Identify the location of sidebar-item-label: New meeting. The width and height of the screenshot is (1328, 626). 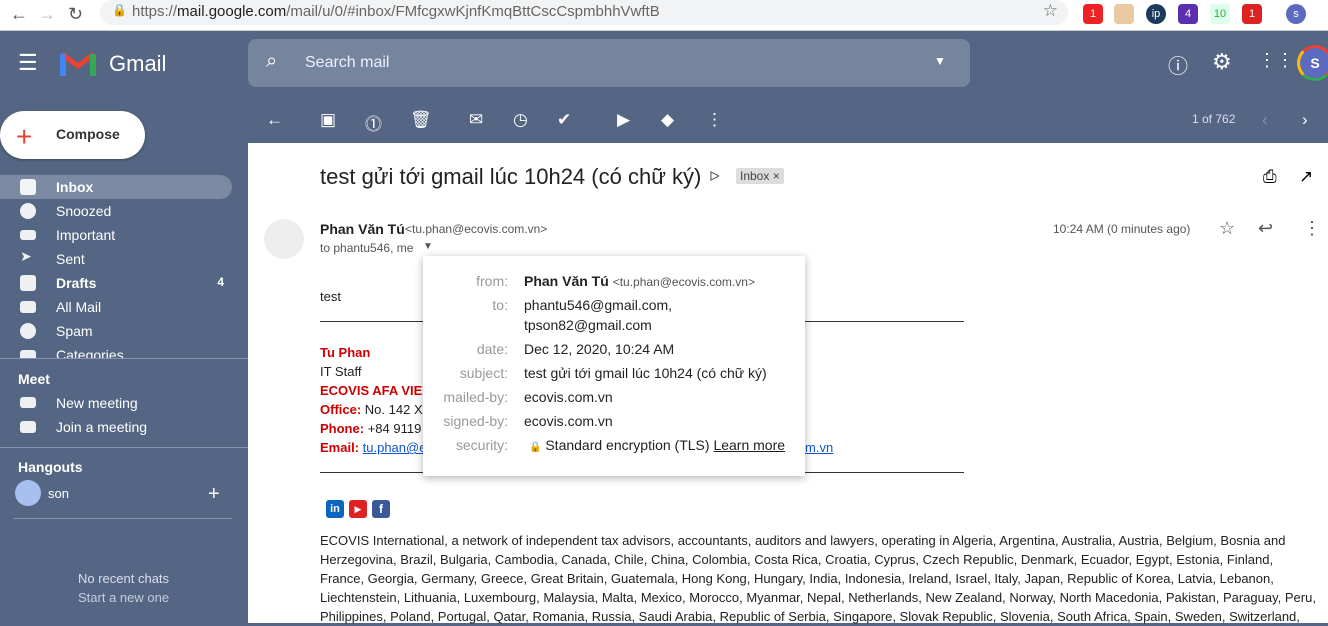
(97, 403).